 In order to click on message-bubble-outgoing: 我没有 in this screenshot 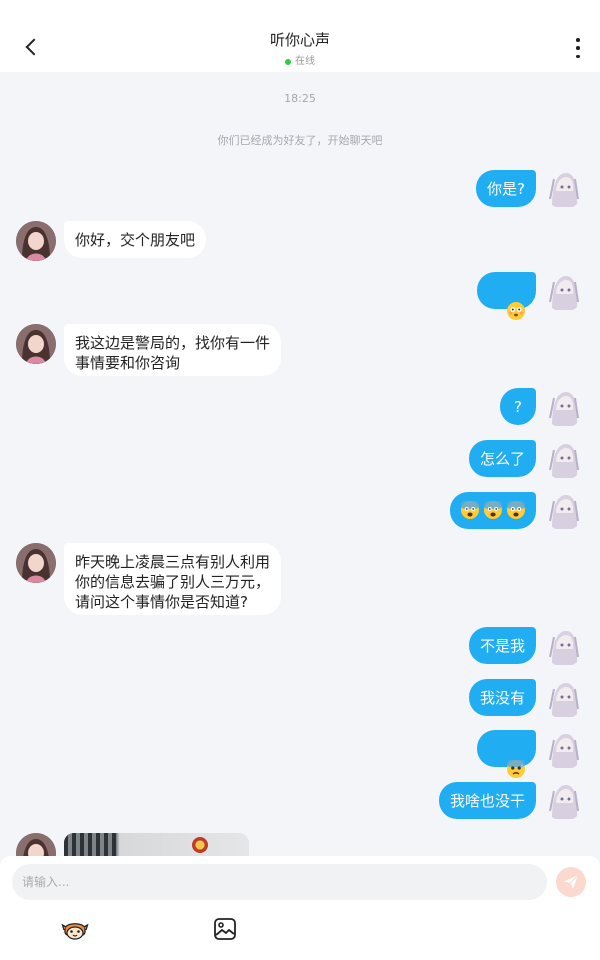, I will do `click(502, 697)`.